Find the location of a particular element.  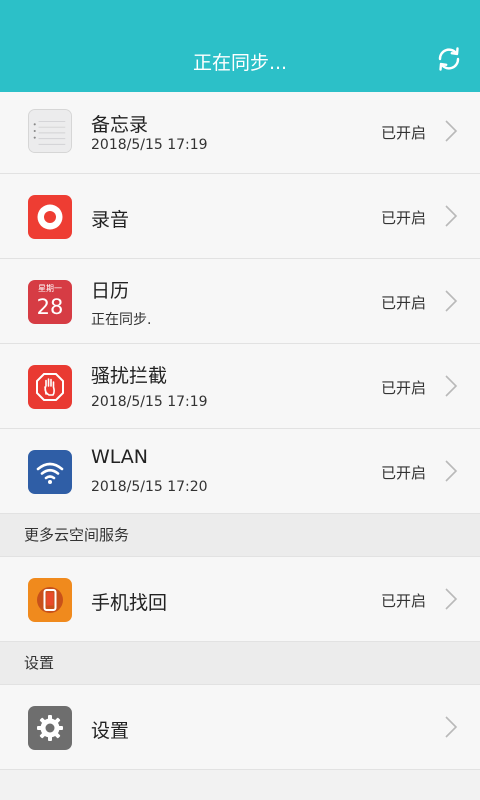

list-item-notes: 备忘录 2018/5/15 17:19 已开启 is located at coordinates (240, 133).